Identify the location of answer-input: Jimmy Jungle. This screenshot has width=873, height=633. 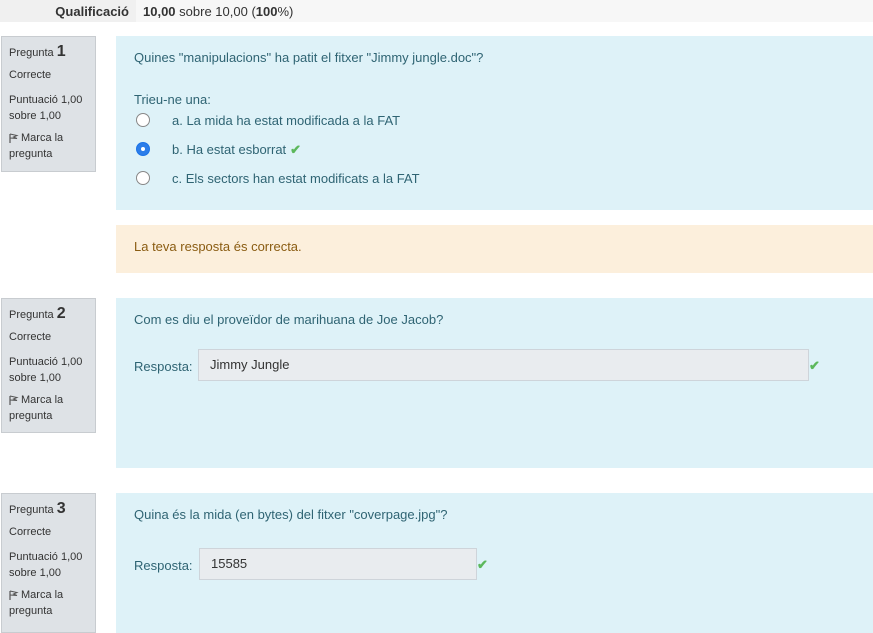
(503, 365).